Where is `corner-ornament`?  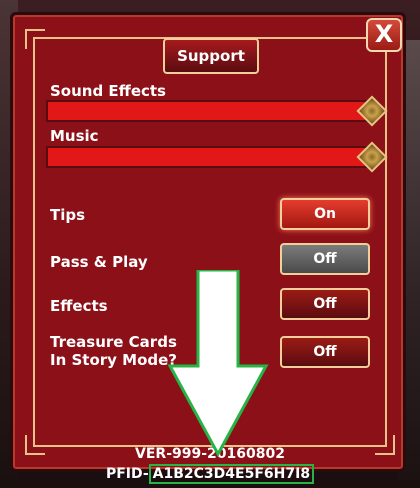 corner-ornament is located at coordinates (35, 39).